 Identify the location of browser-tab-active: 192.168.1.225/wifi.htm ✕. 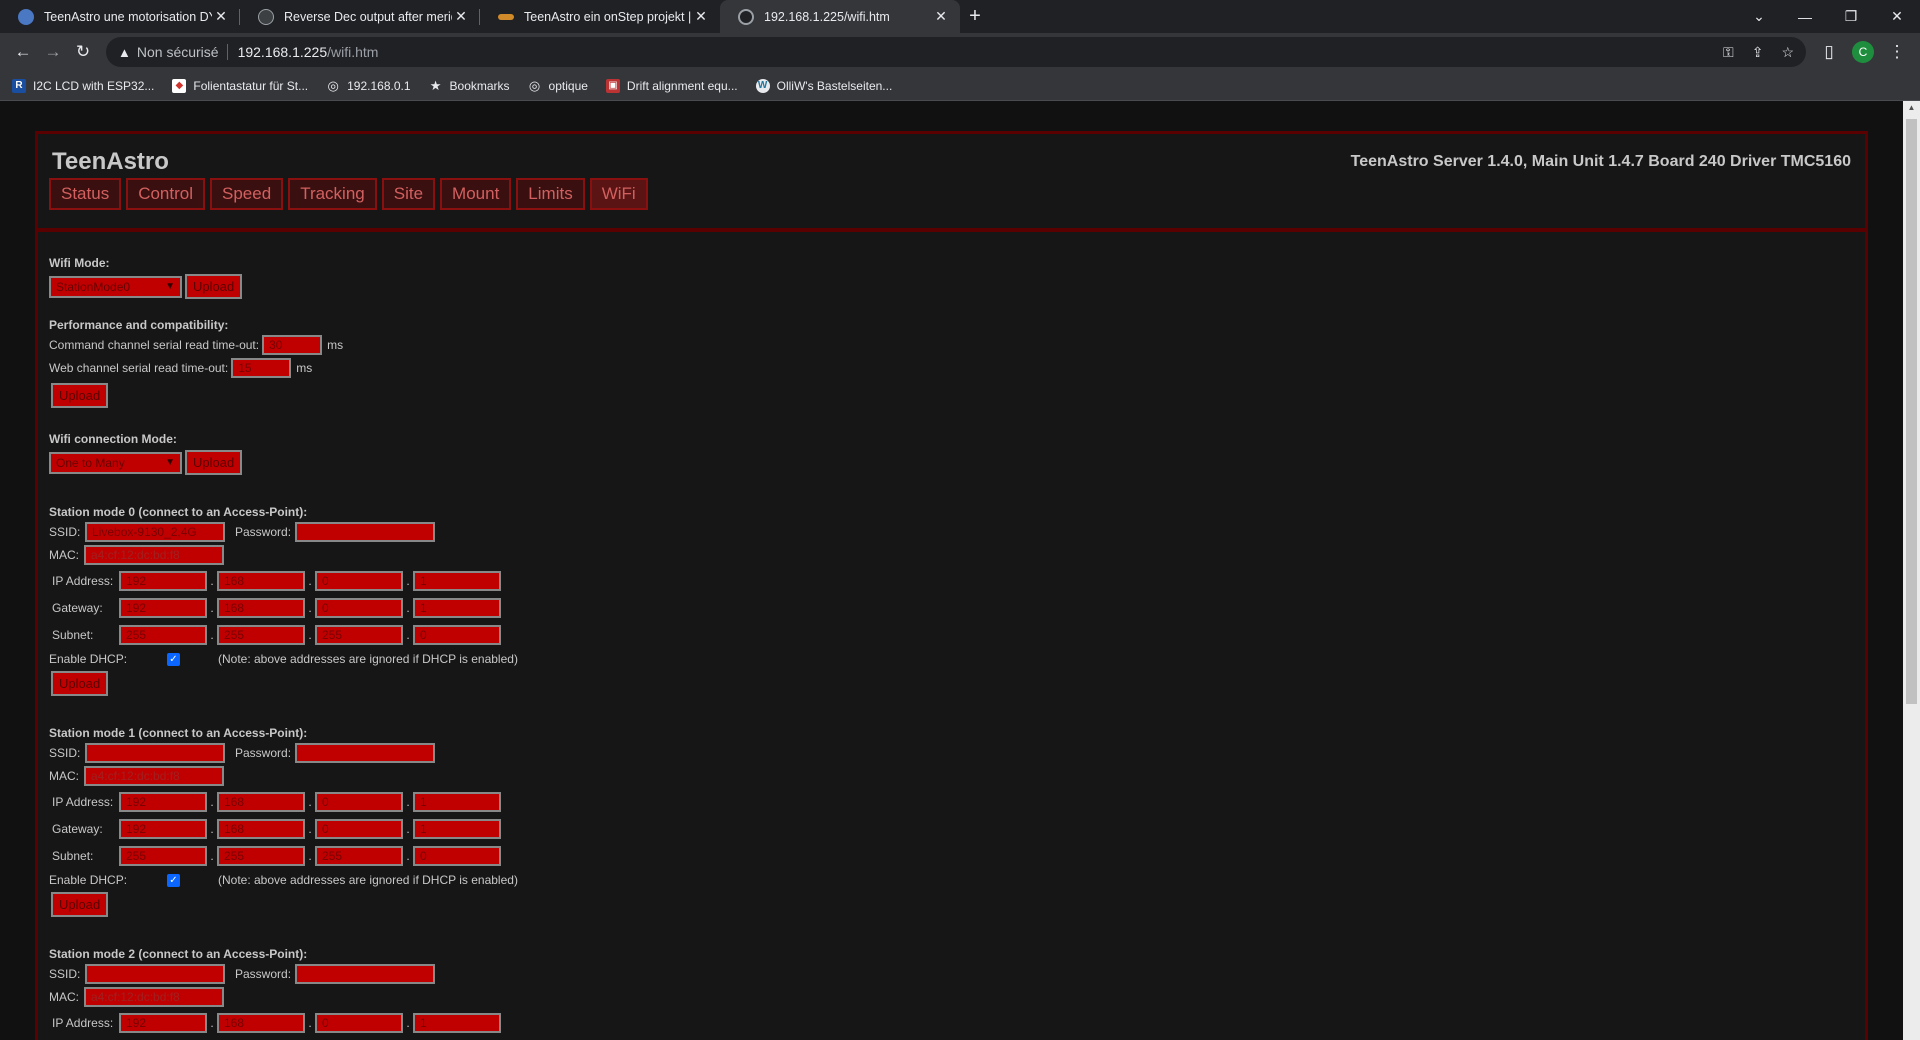
(840, 16).